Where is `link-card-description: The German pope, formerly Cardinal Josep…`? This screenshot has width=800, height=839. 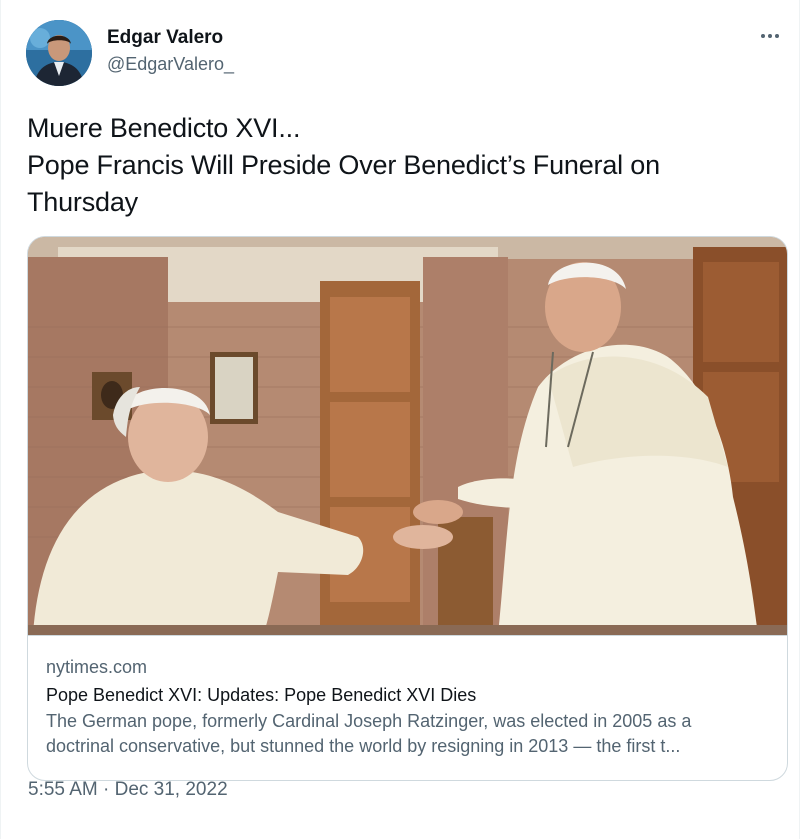
link-card-description: The German pope, formerly Cardinal Josep… is located at coordinates (413, 734).